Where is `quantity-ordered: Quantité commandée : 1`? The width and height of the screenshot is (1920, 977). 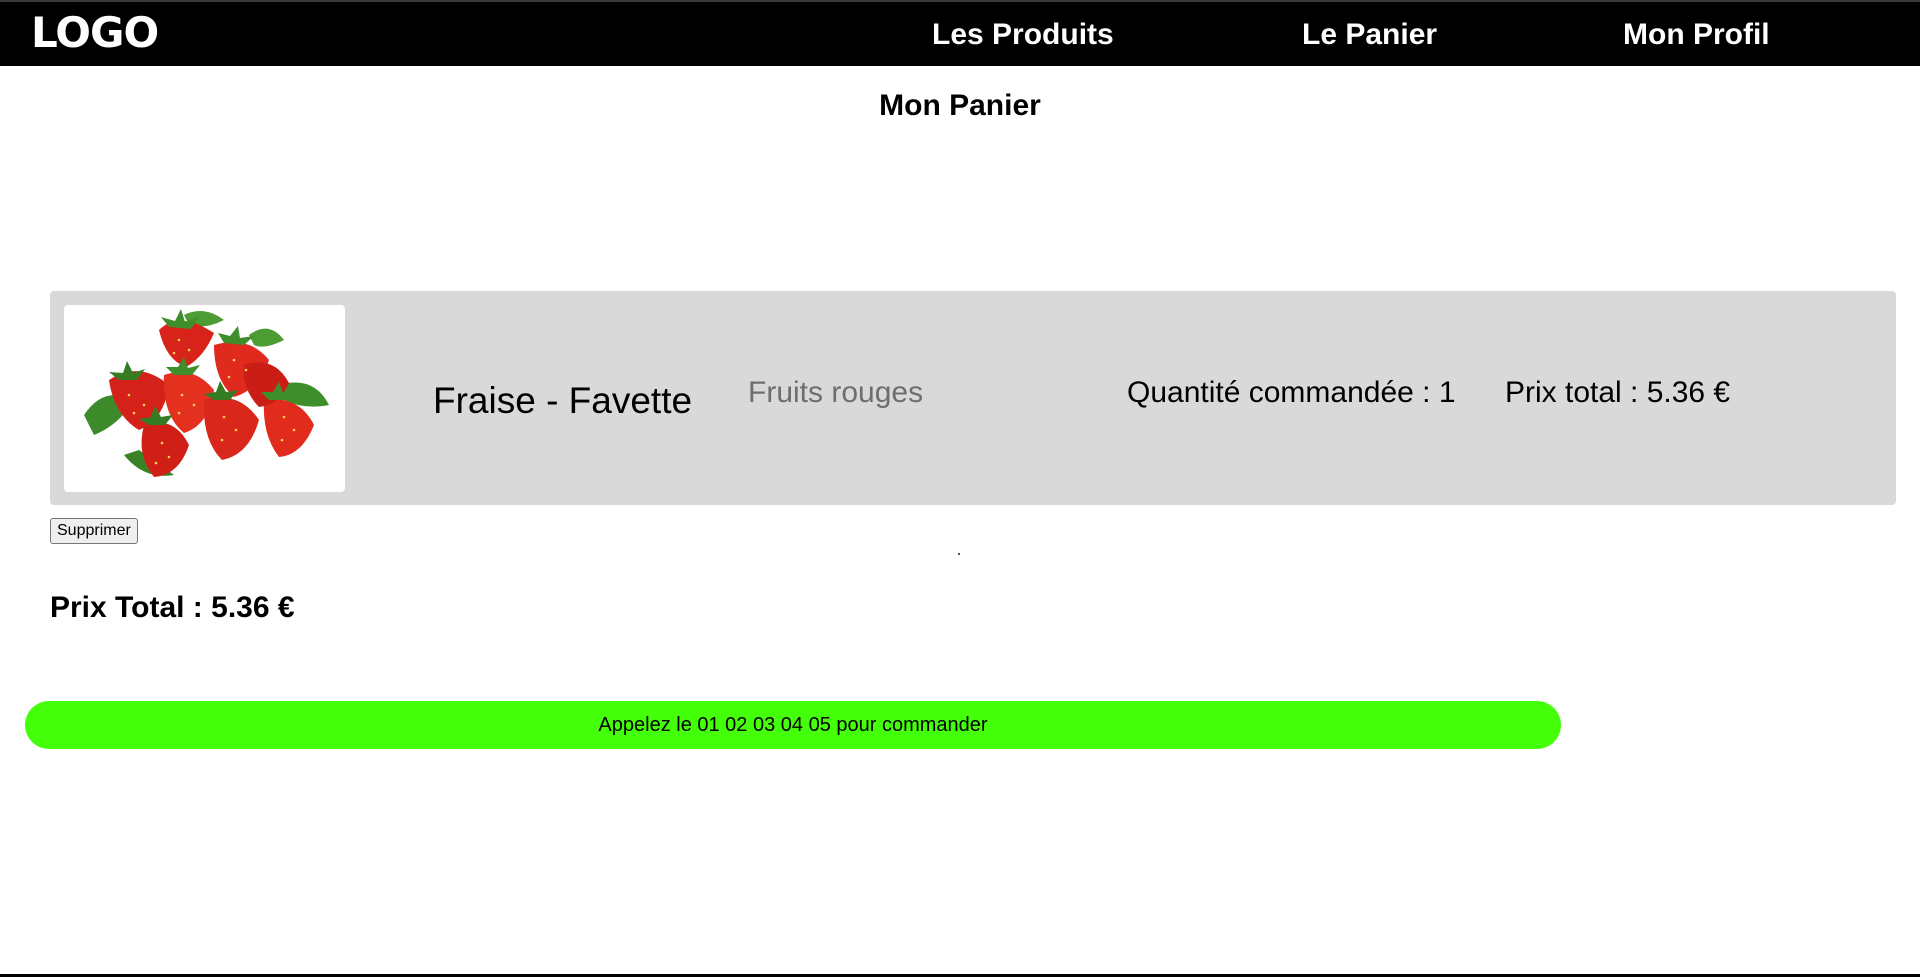
quantity-ordered: Quantité commandée : 1 is located at coordinates (1291, 392).